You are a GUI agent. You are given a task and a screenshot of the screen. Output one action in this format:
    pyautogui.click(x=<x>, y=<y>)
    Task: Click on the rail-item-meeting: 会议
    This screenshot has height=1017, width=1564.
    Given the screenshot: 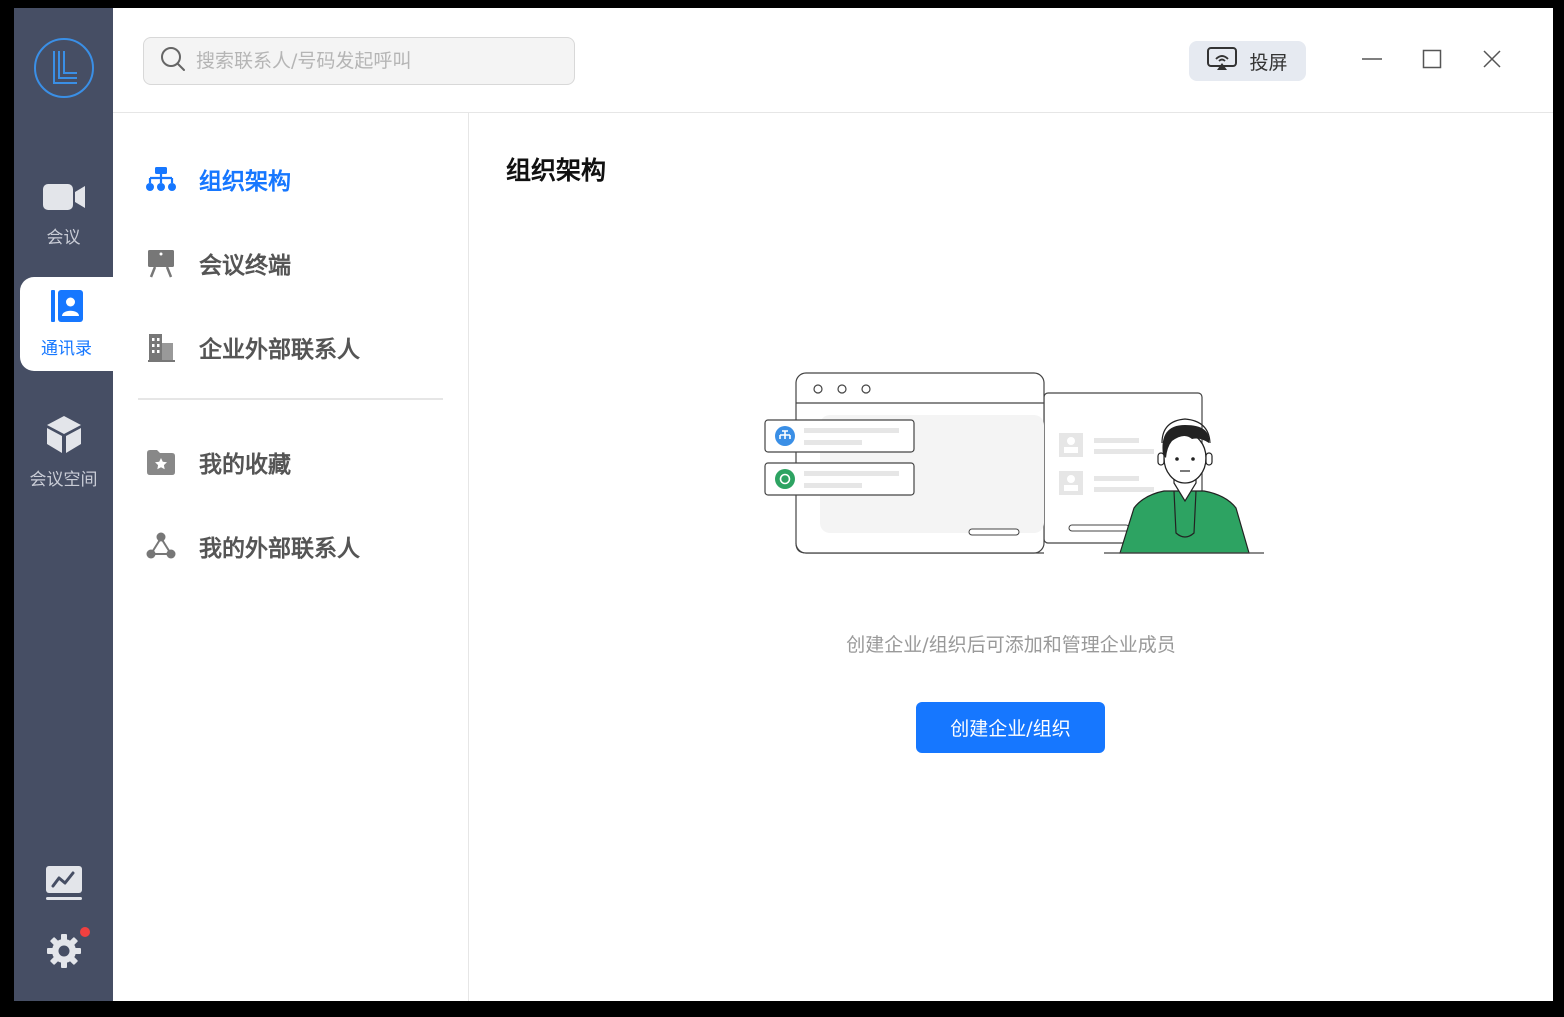 What is the action you would take?
    pyautogui.click(x=63, y=215)
    